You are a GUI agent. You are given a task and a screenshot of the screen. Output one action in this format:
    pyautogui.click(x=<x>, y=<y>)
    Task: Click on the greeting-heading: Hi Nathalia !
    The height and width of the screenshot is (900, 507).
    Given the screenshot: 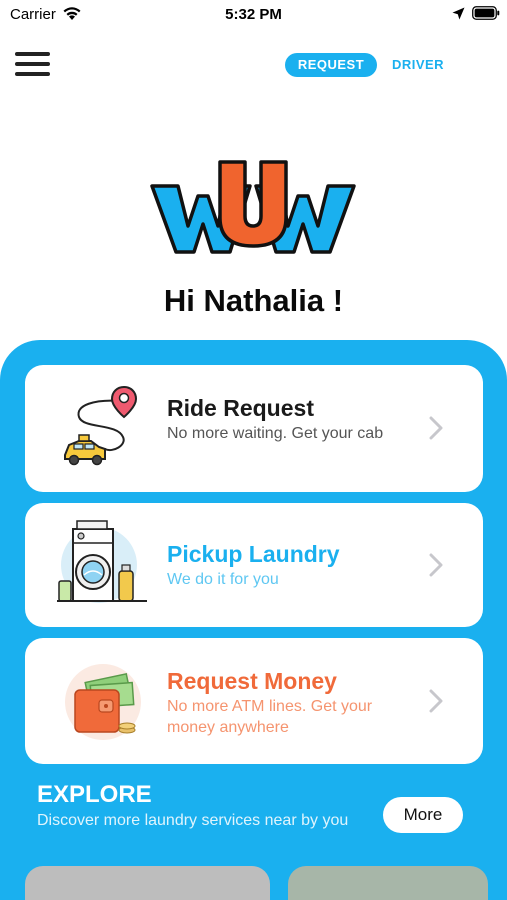 What is the action you would take?
    pyautogui.click(x=253, y=300)
    